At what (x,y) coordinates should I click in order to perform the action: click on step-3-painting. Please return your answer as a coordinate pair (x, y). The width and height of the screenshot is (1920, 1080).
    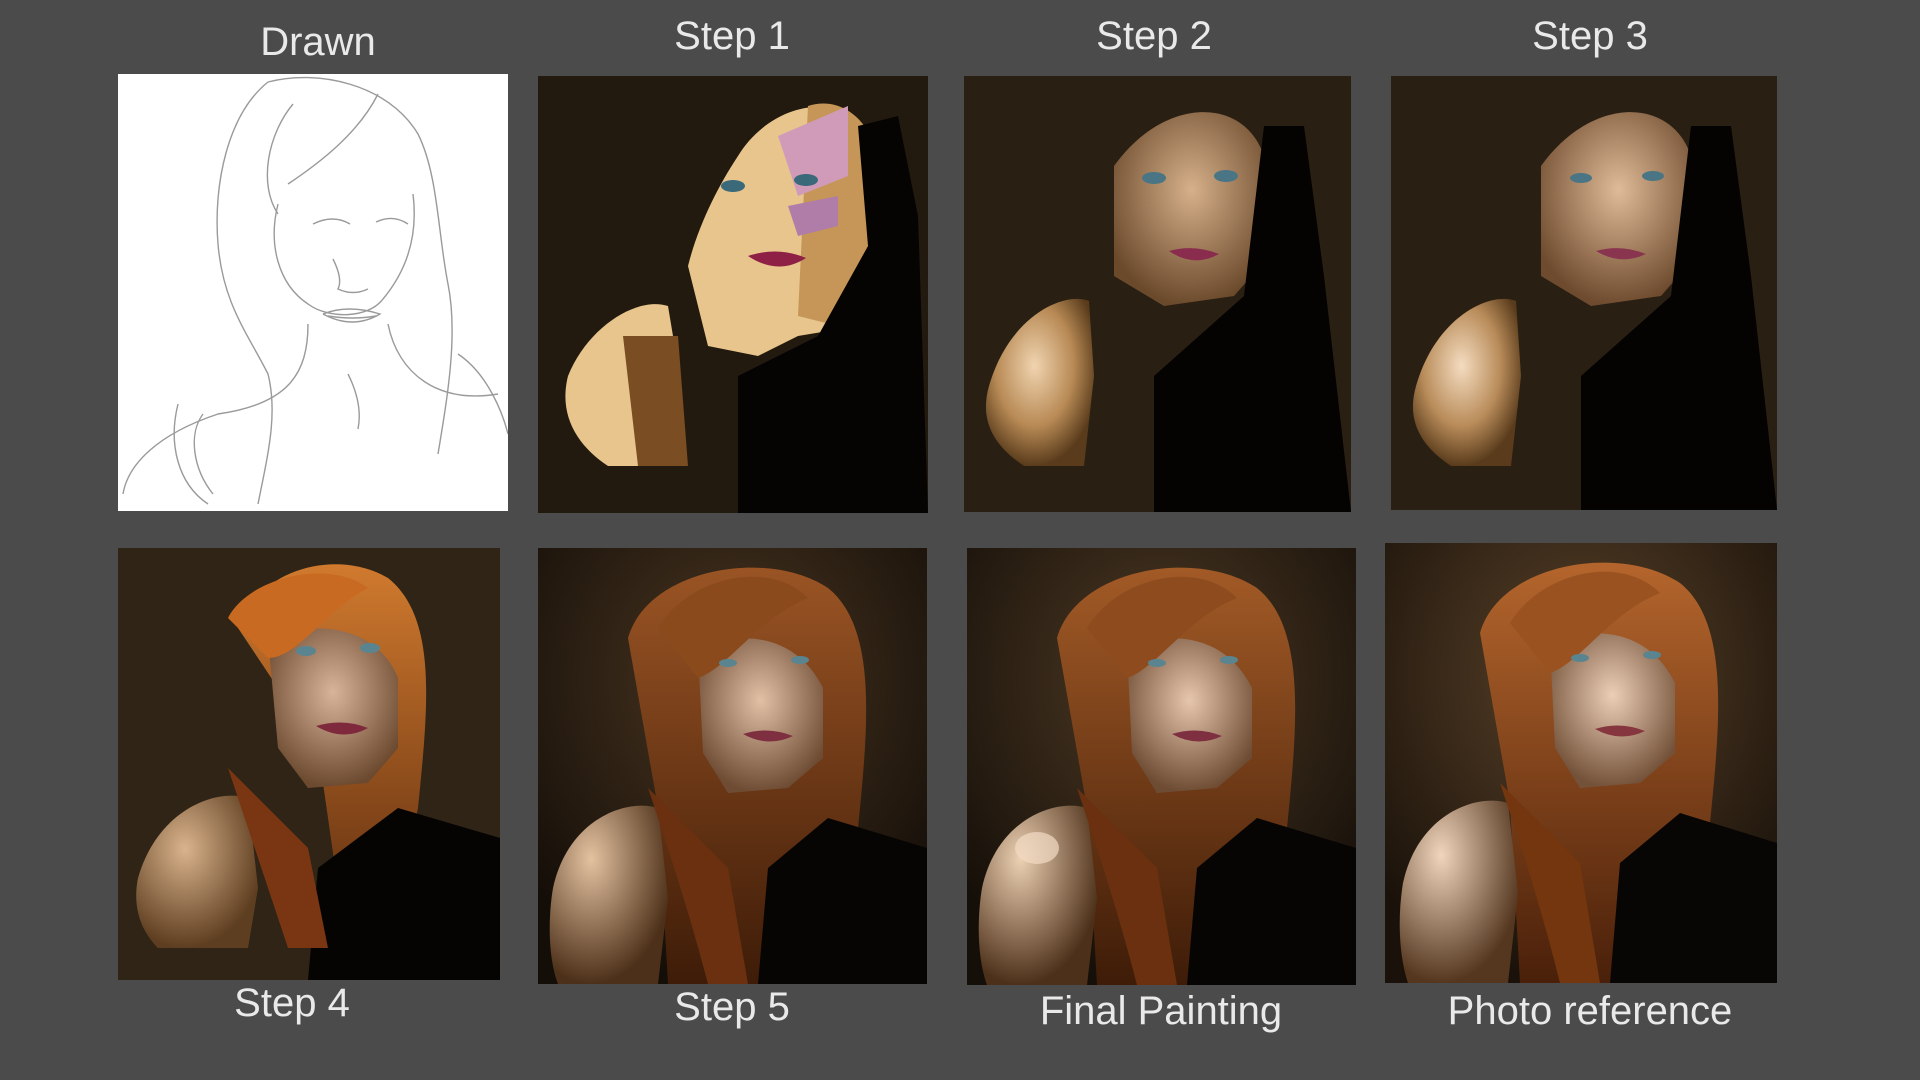
    Looking at the image, I should click on (1584, 293).